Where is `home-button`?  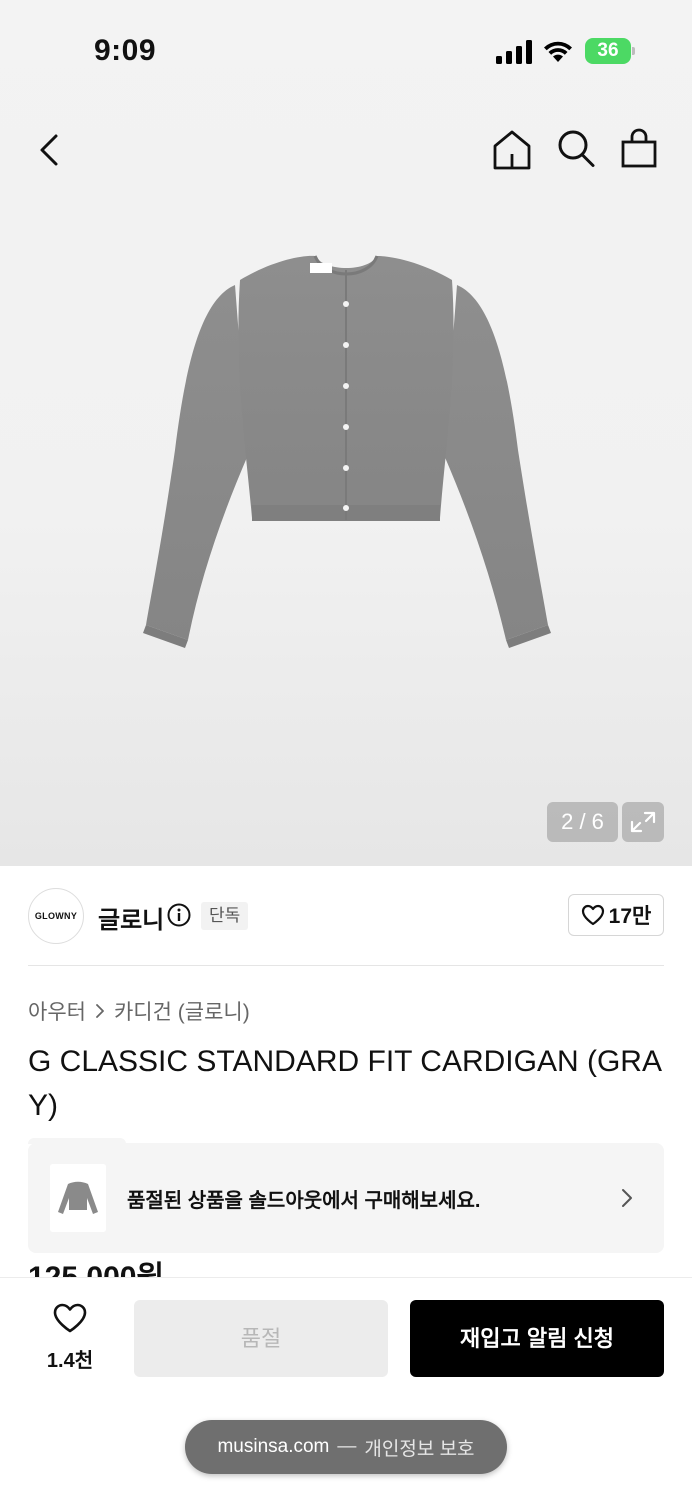
home-button is located at coordinates (512, 150).